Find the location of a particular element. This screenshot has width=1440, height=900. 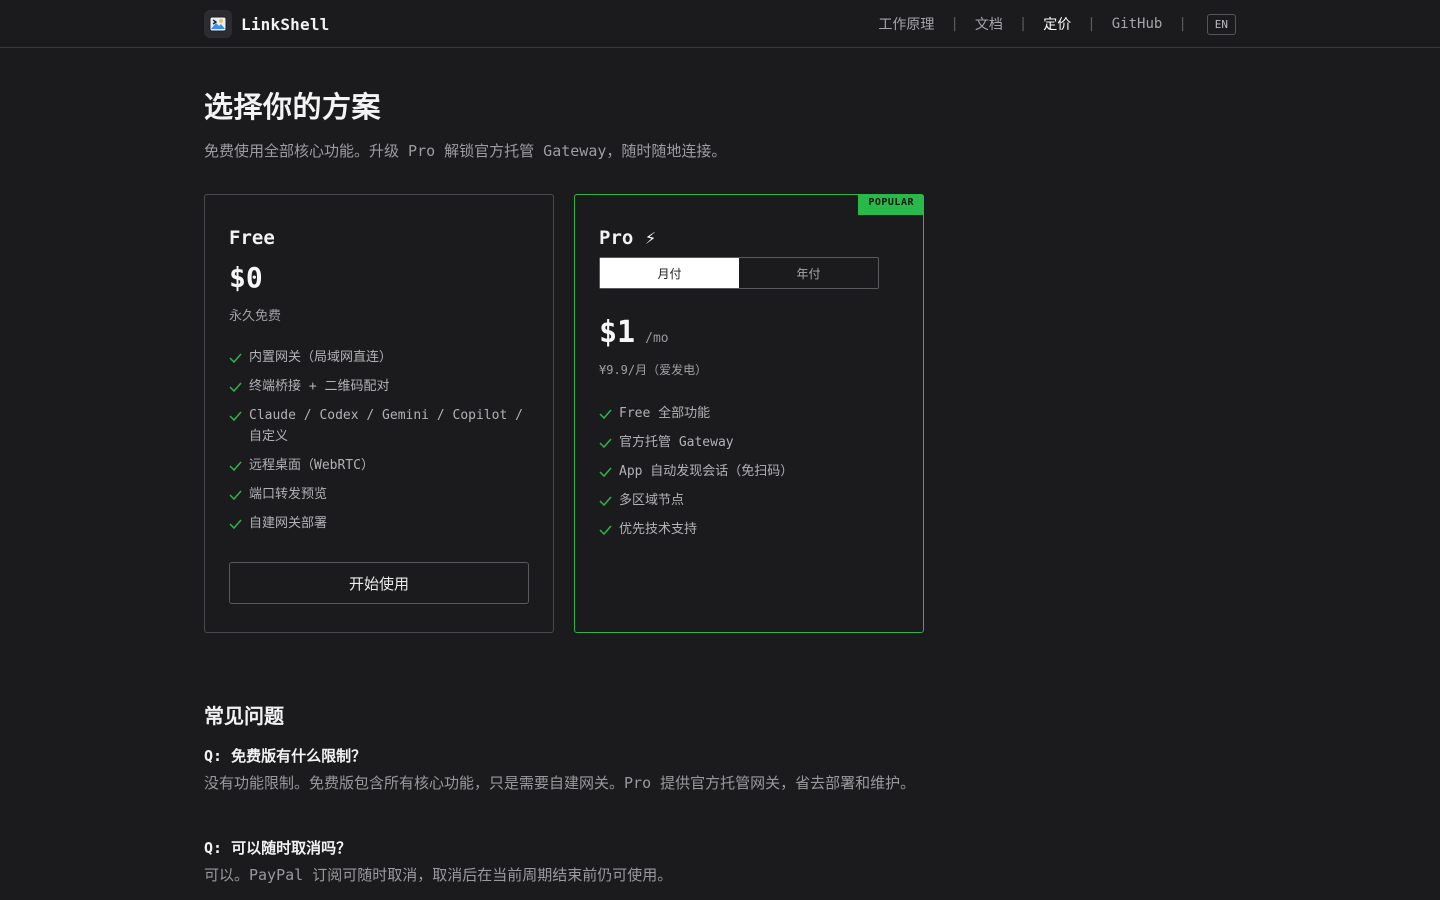

feature-item: 远程桌面（WebRTC） is located at coordinates (381, 465).